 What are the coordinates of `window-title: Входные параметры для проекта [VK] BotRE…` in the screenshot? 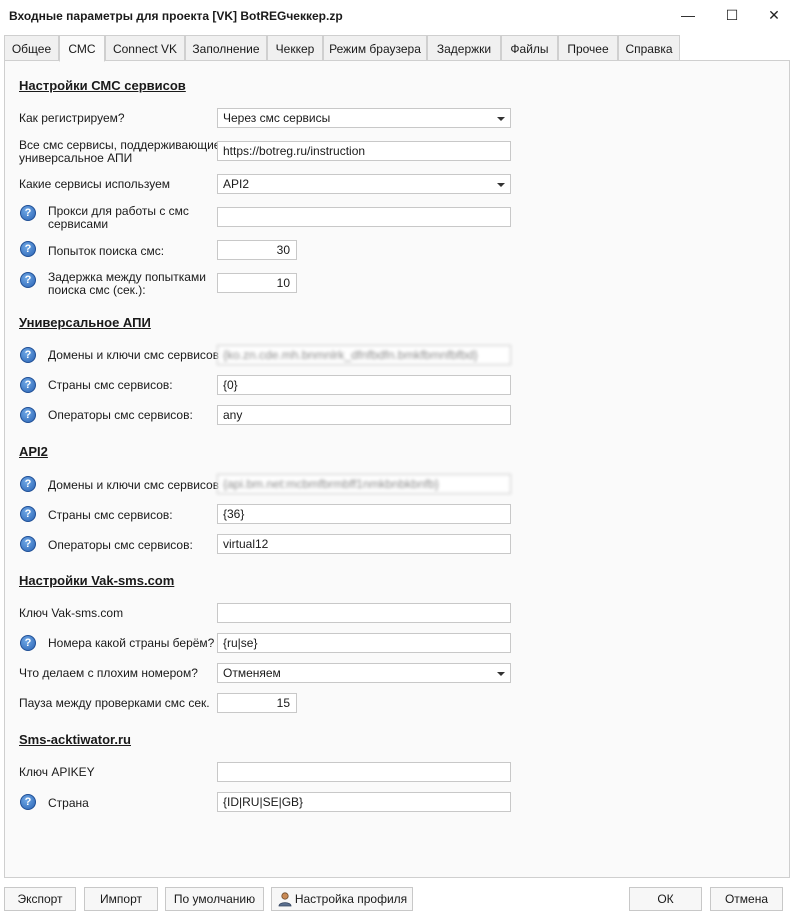 It's located at (176, 16).